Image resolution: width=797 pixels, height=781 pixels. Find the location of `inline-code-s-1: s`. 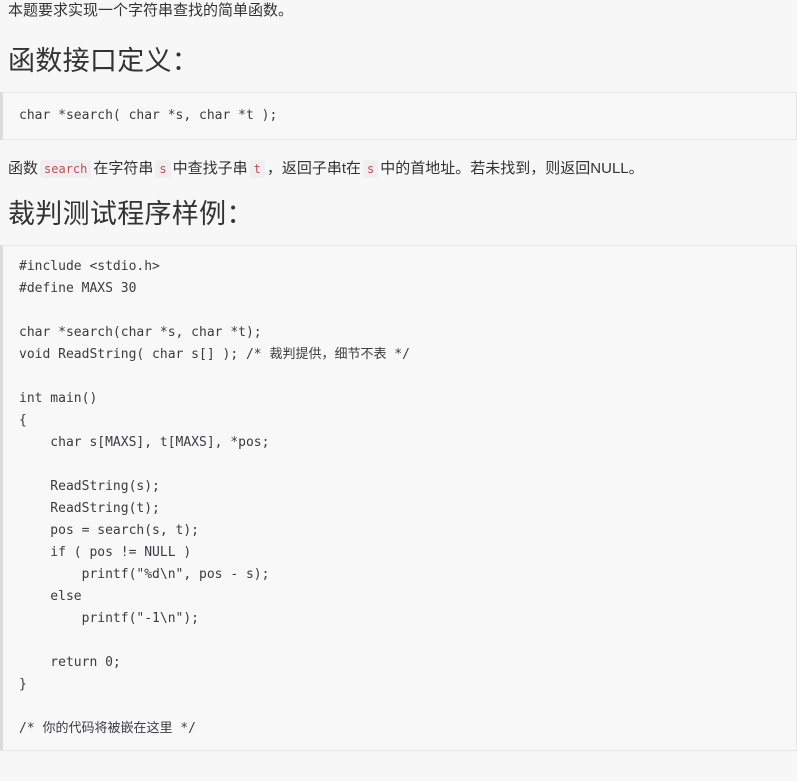

inline-code-s-1: s is located at coordinates (163, 169).